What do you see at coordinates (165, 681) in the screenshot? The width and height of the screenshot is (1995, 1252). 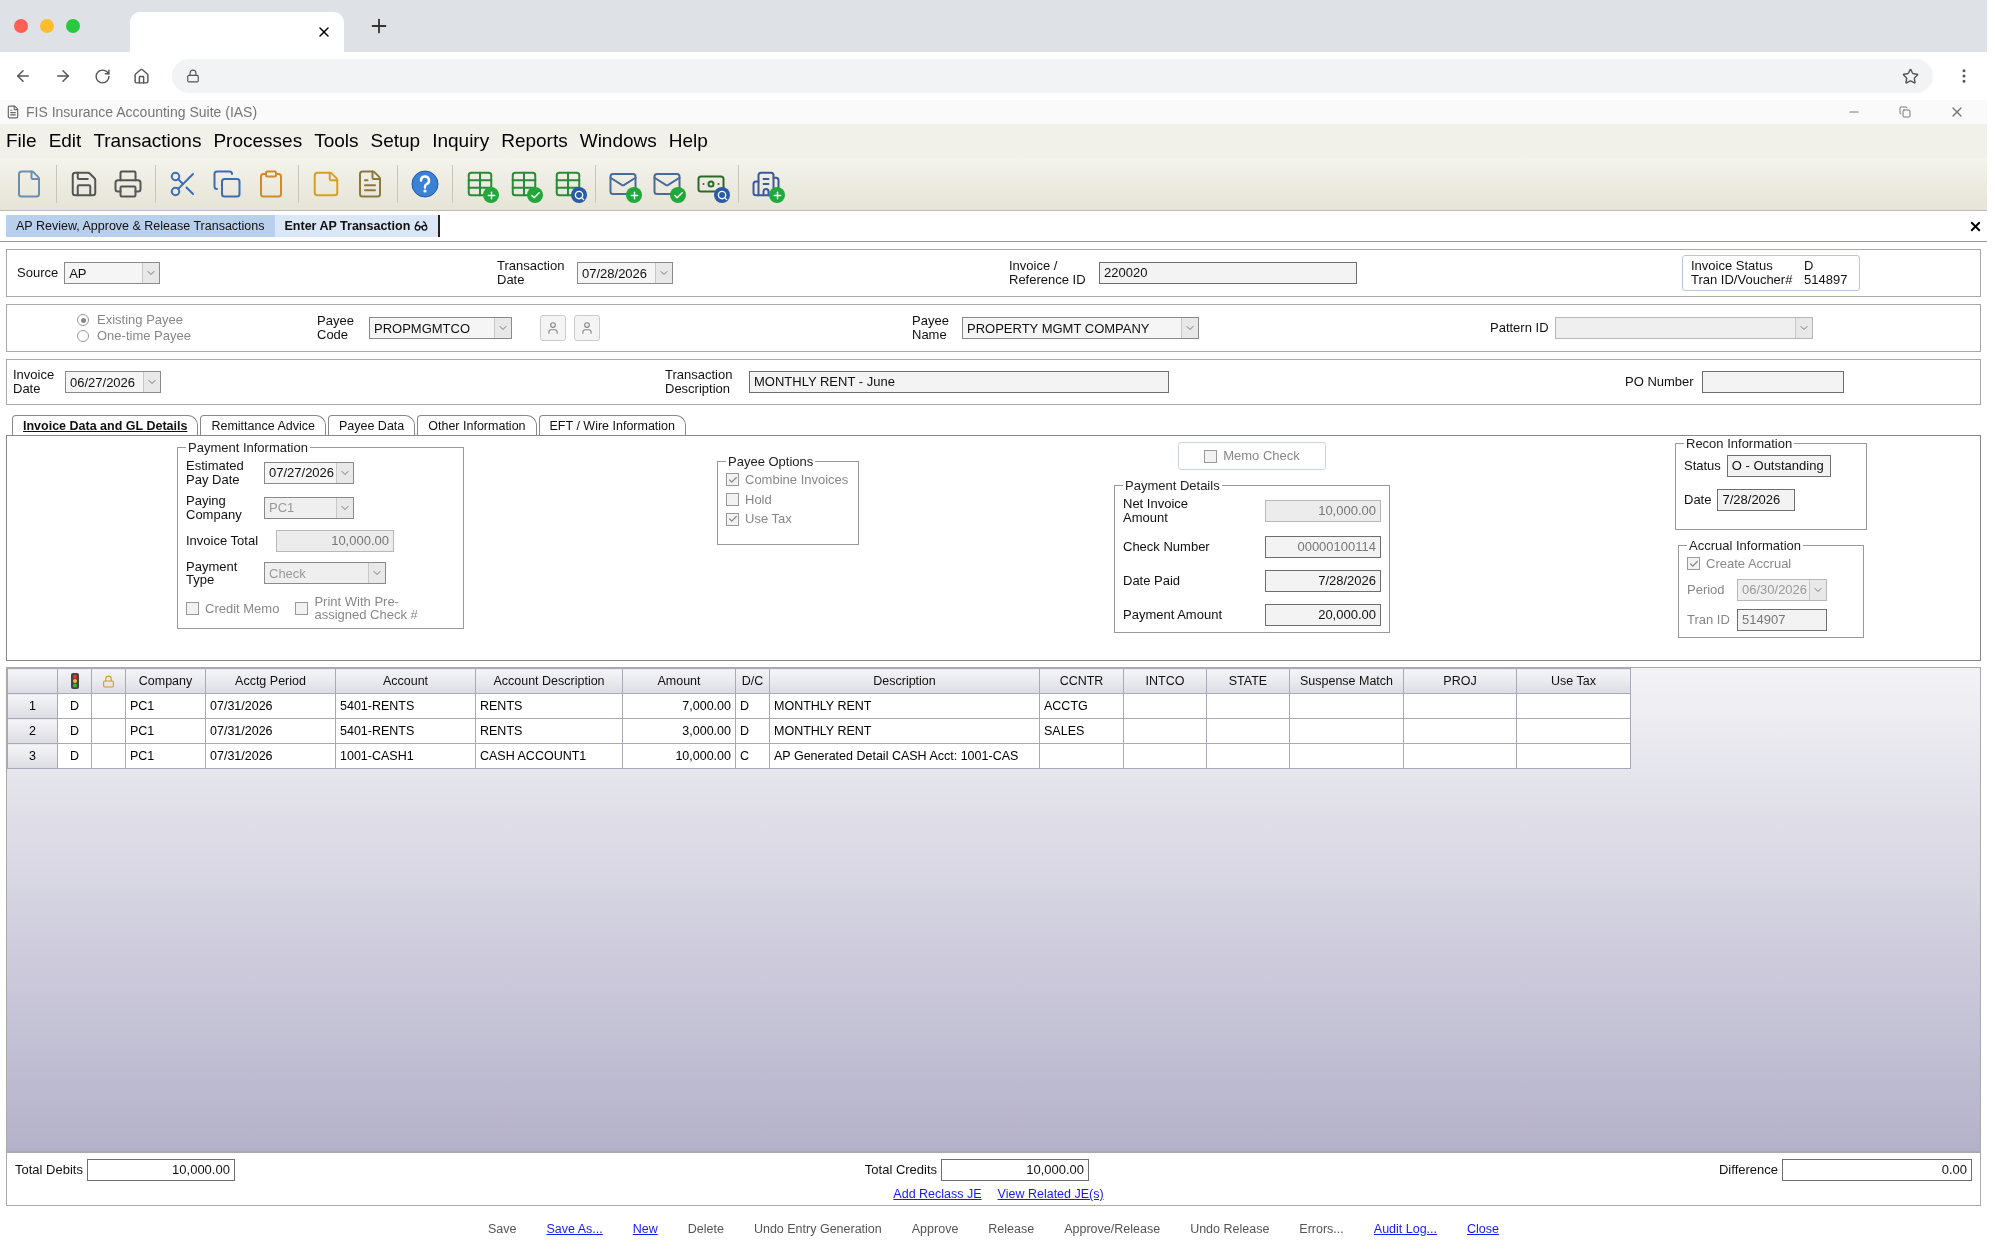 I see `column-header: Company` at bounding box center [165, 681].